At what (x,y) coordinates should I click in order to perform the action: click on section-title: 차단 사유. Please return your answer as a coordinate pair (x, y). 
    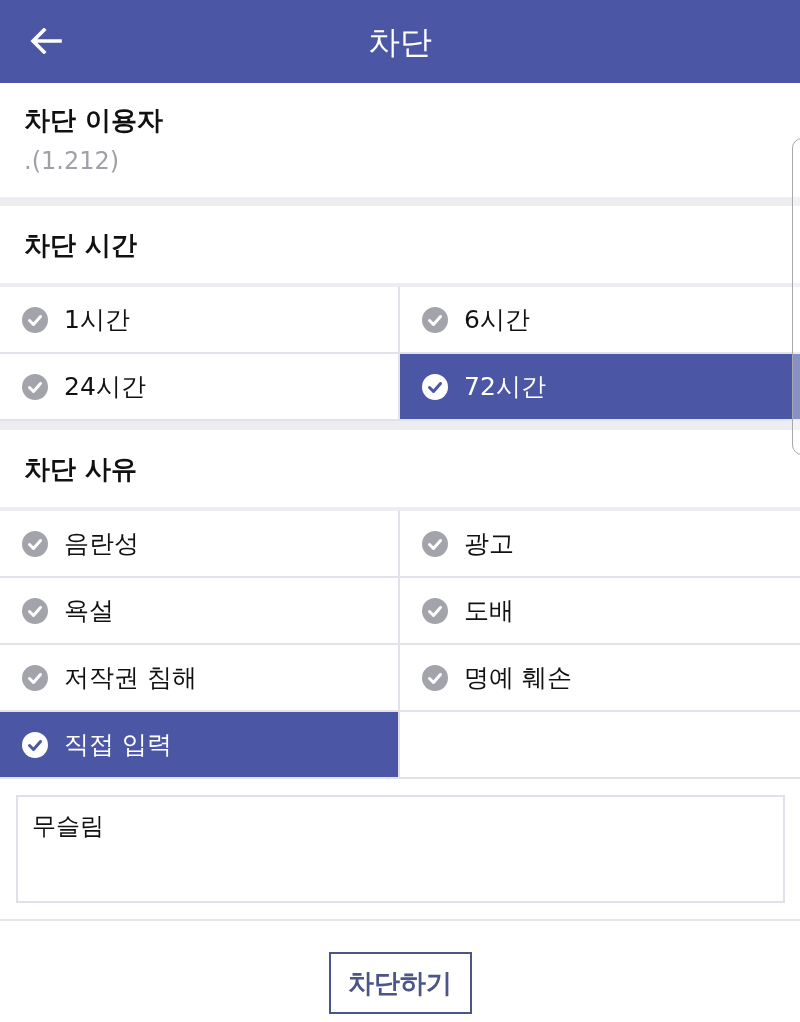
    Looking at the image, I should click on (81, 469).